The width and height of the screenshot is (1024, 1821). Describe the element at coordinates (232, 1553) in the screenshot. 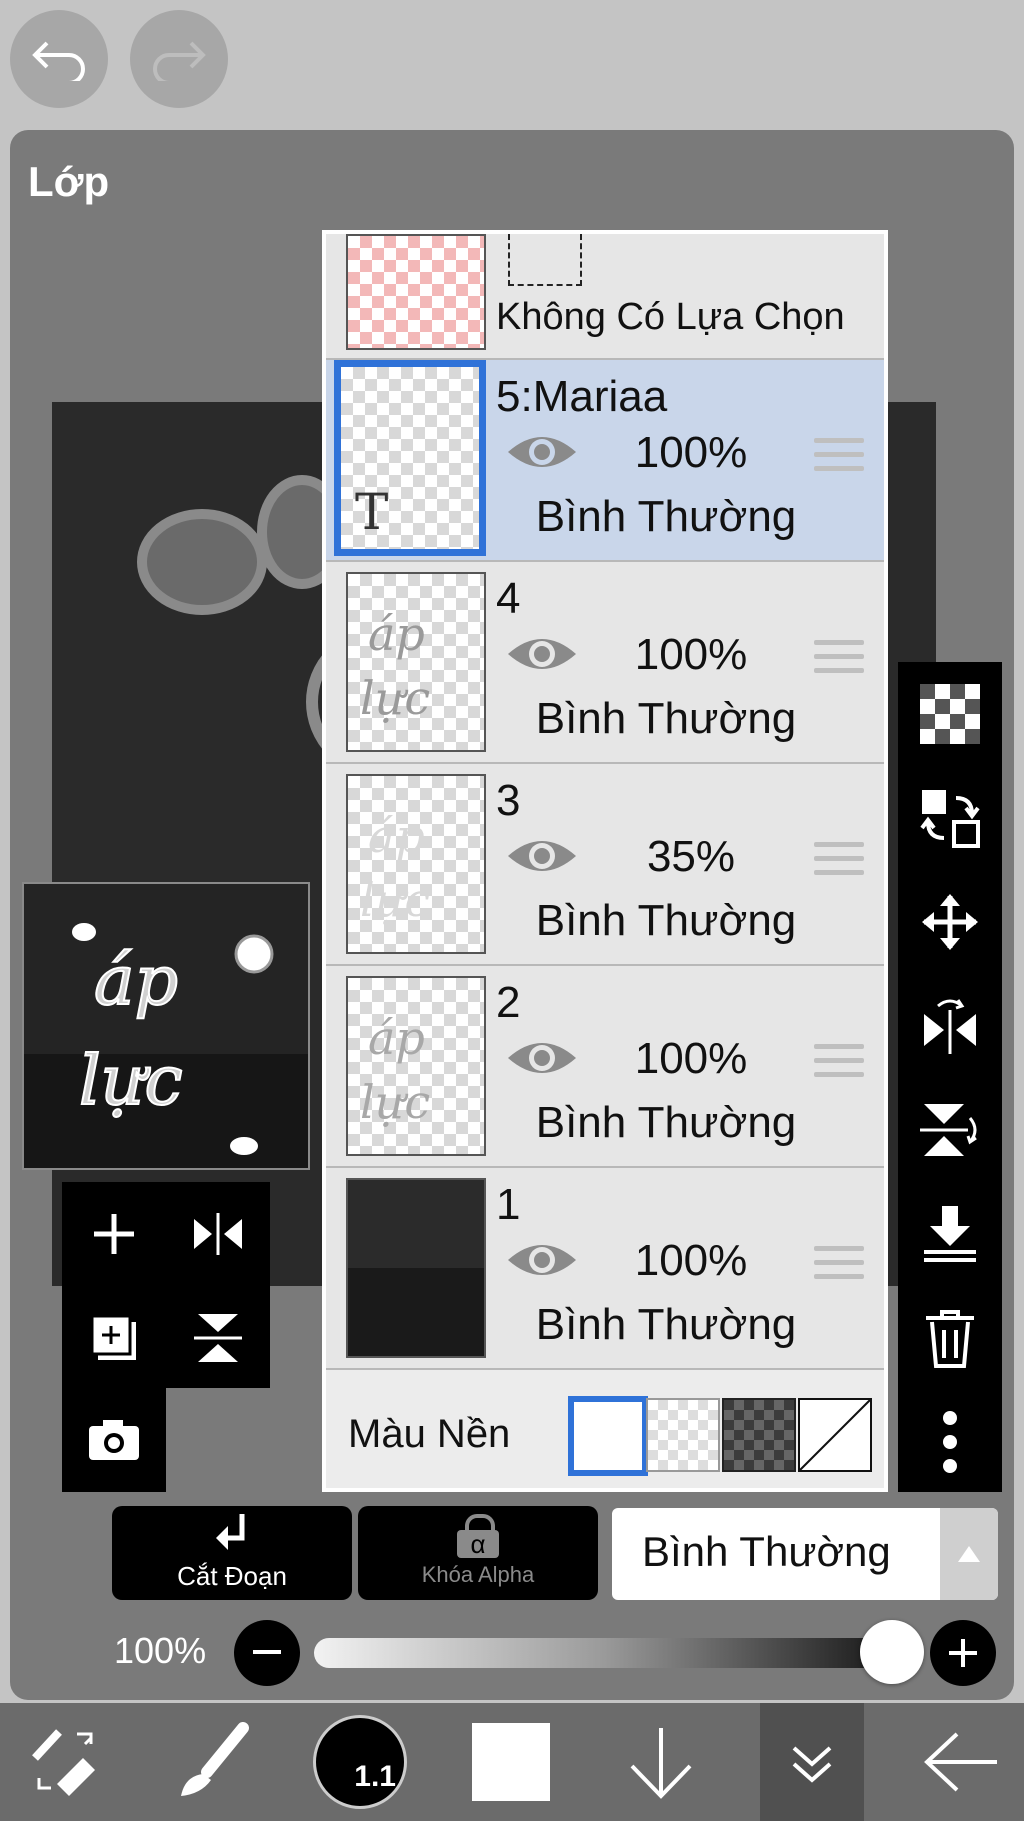

I see `clipping-button: Cắt Đoạn` at that location.